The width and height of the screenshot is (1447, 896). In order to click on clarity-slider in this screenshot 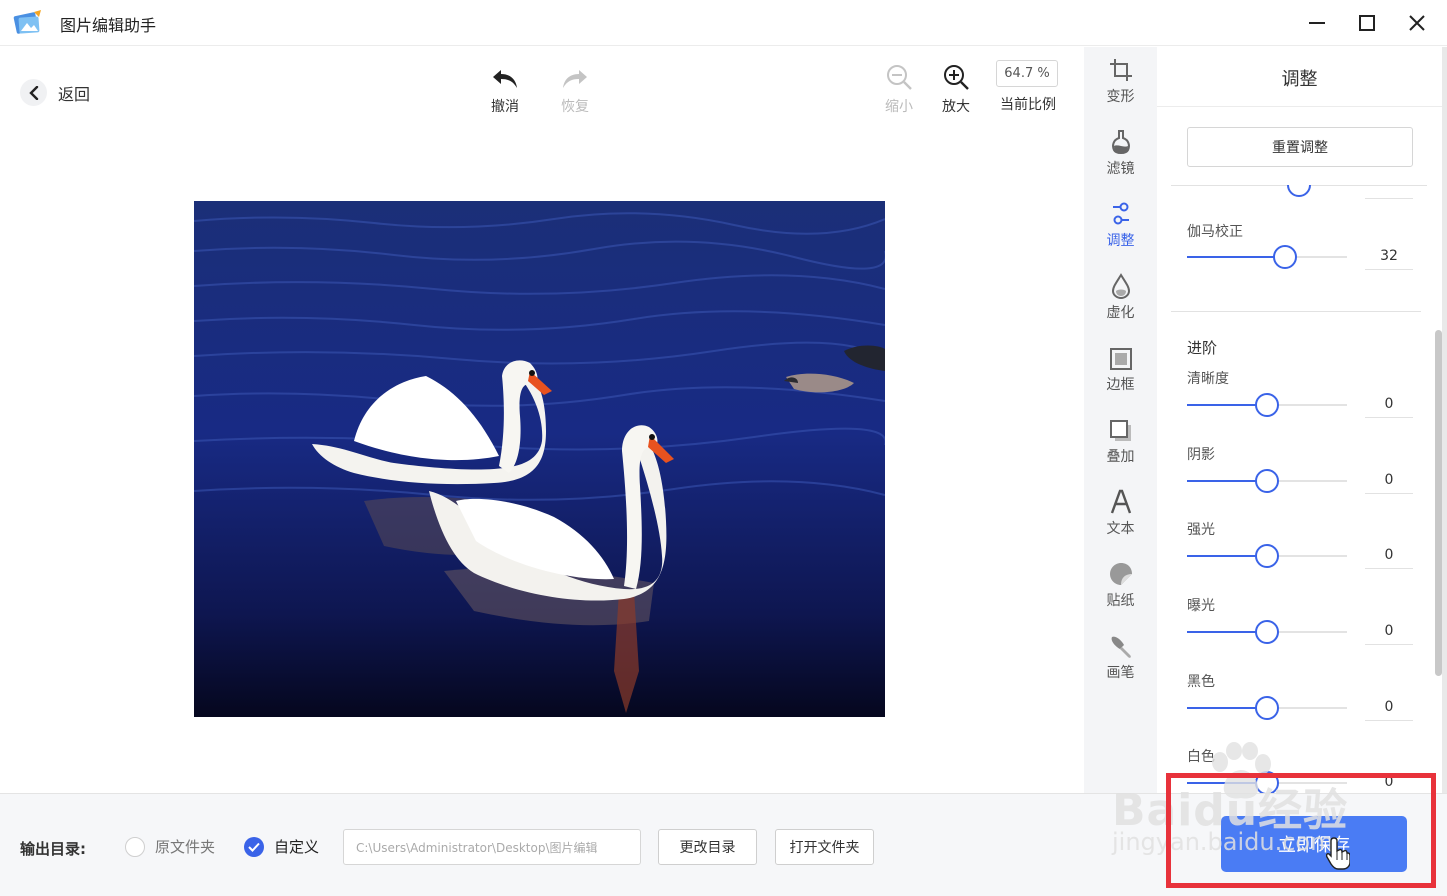, I will do `click(1267, 405)`.